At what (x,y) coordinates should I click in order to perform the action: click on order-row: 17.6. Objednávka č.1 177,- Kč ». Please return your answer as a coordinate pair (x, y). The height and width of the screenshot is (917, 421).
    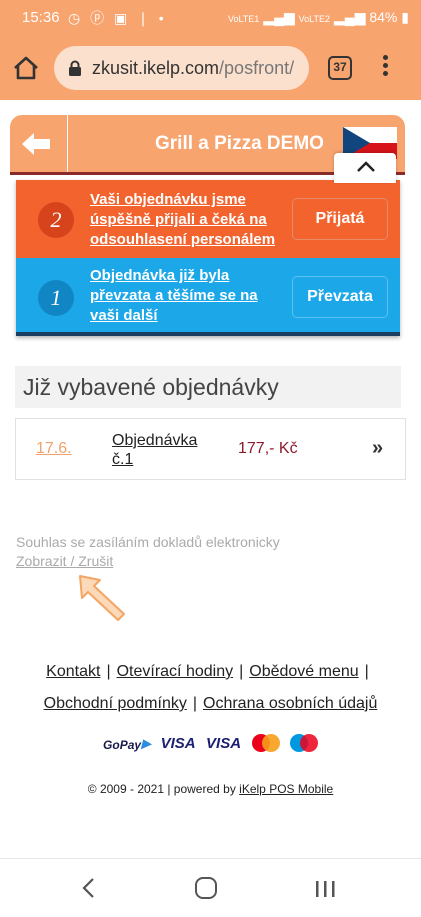
    Looking at the image, I should click on (210, 449).